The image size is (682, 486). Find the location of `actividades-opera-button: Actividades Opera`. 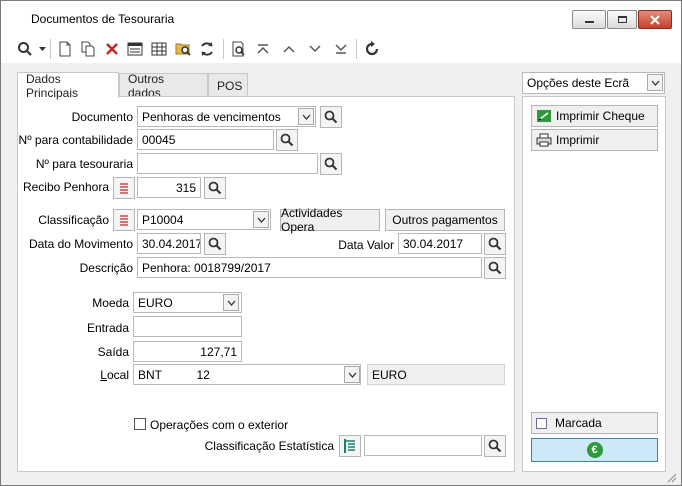

actividades-opera-button: Actividades Opera is located at coordinates (330, 220).